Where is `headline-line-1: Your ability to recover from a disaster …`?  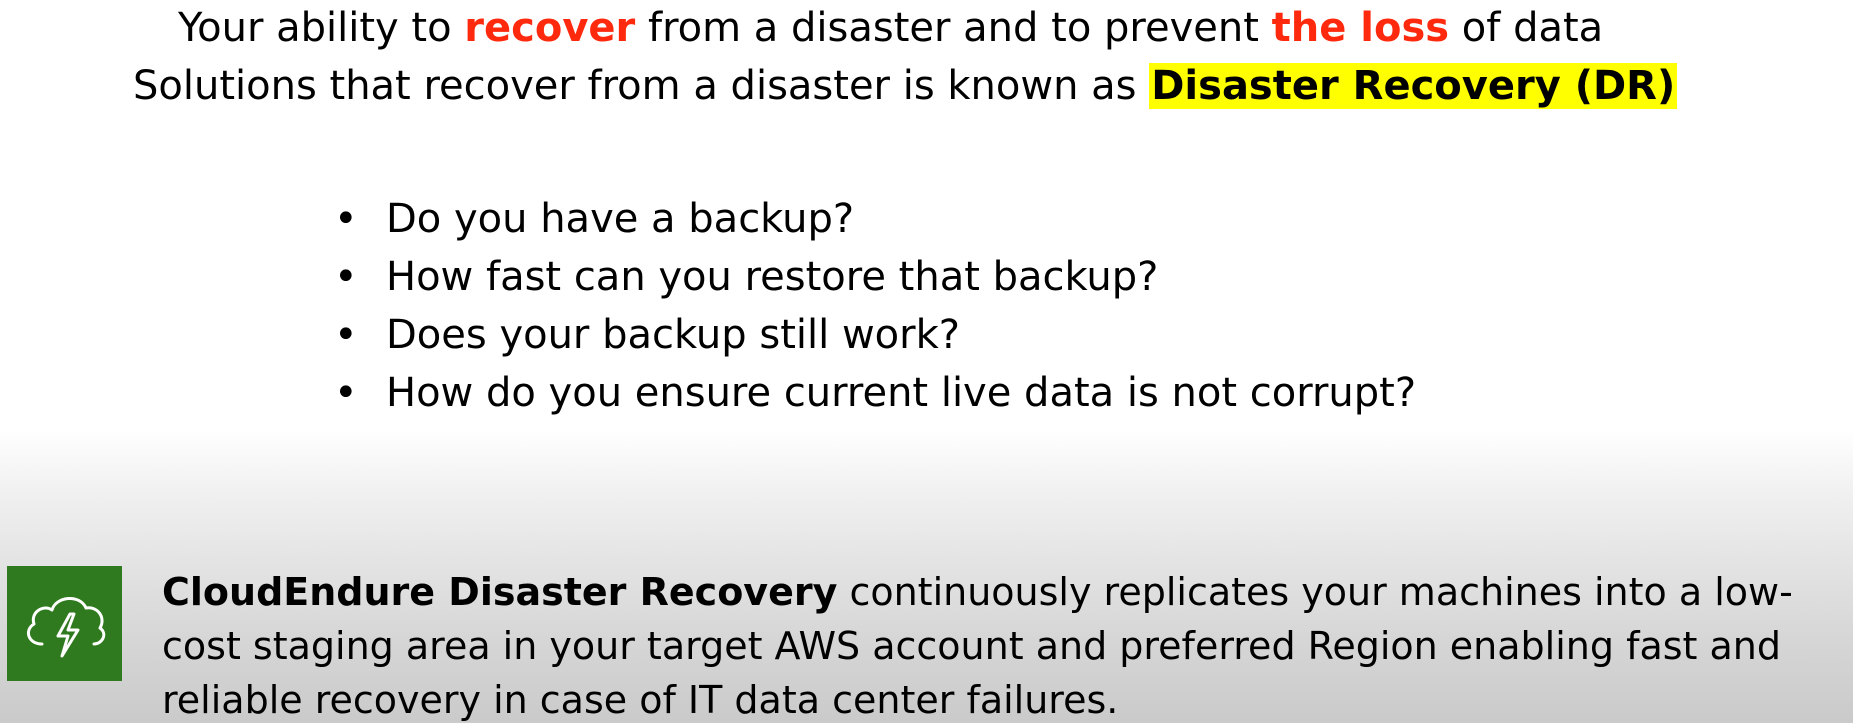
headline-line-1: Your ability to recover from a disaster … is located at coordinates (1015, 28).